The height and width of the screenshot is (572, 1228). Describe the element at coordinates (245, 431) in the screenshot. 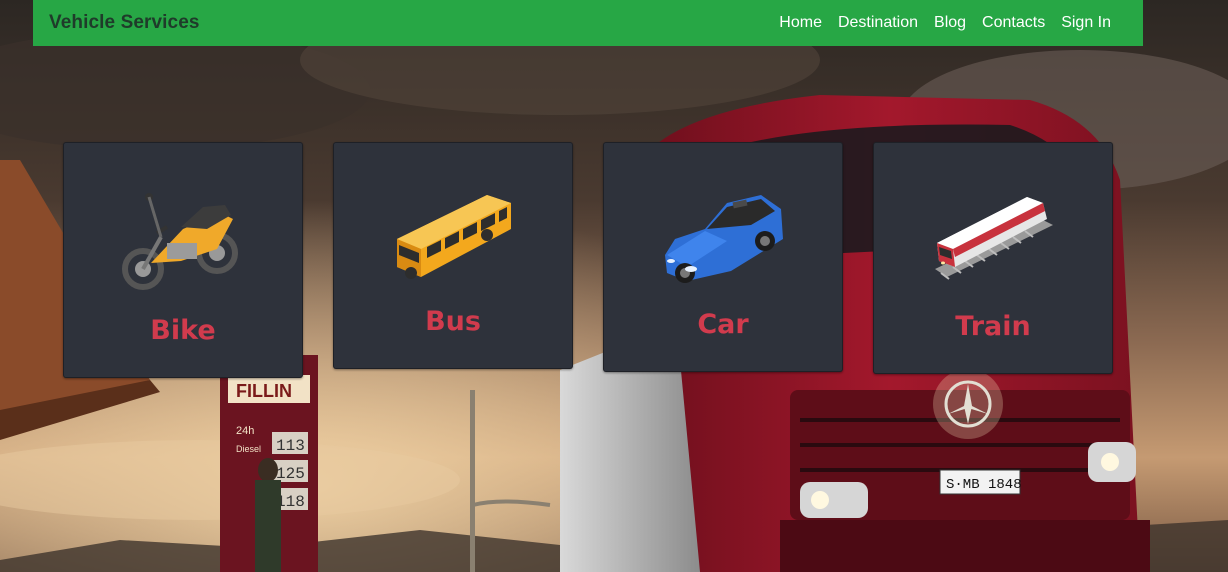

I see `sign-hours: 24h` at that location.